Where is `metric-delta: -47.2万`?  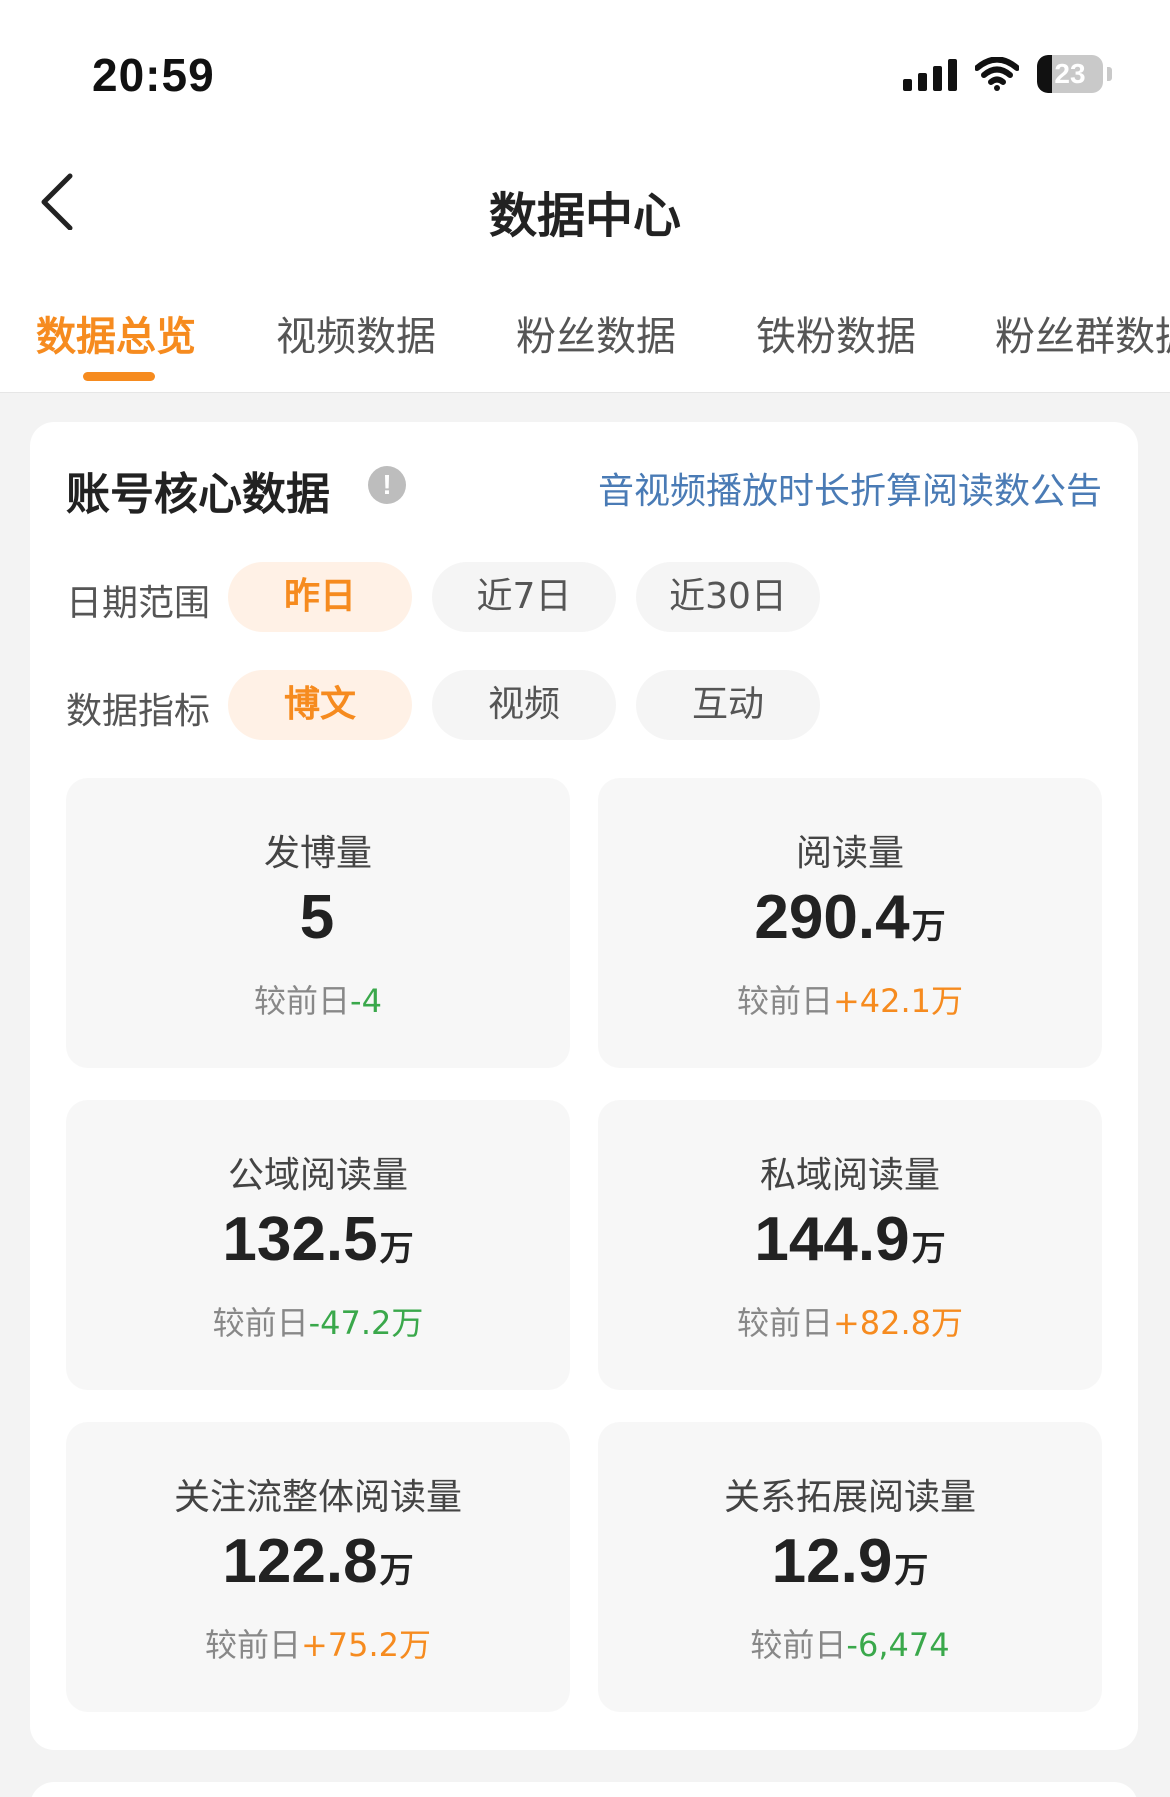 metric-delta: -47.2万 is located at coordinates (366, 1323).